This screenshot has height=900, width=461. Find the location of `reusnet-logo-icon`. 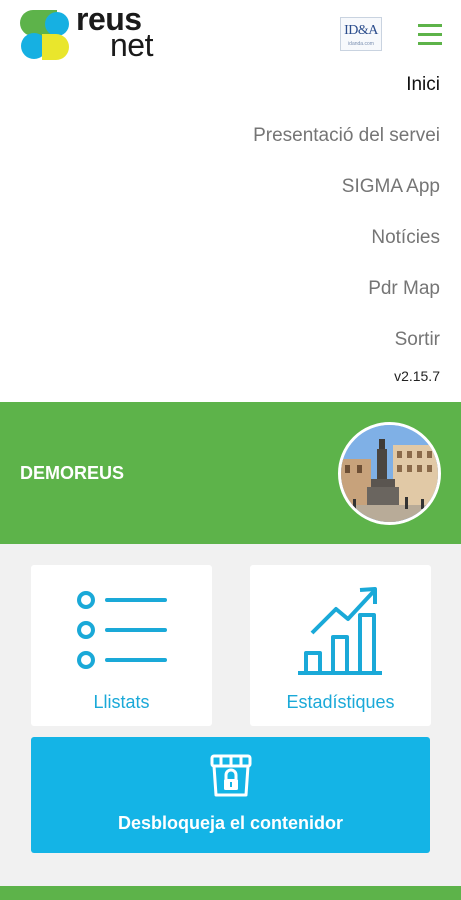

reusnet-logo-icon is located at coordinates (44, 35).